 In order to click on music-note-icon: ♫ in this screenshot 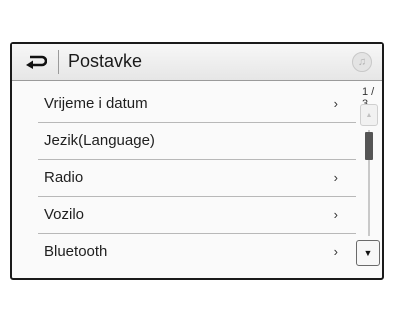, I will do `click(362, 62)`.